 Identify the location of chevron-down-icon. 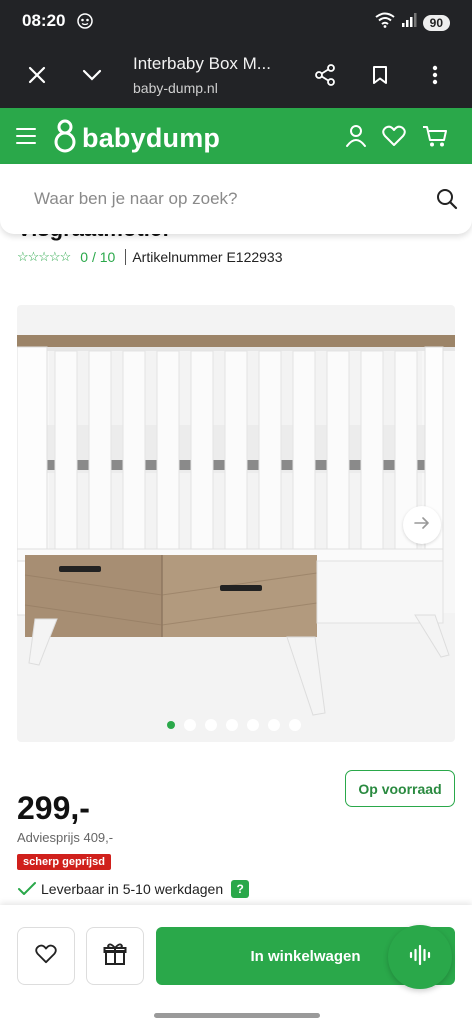
(92, 75).